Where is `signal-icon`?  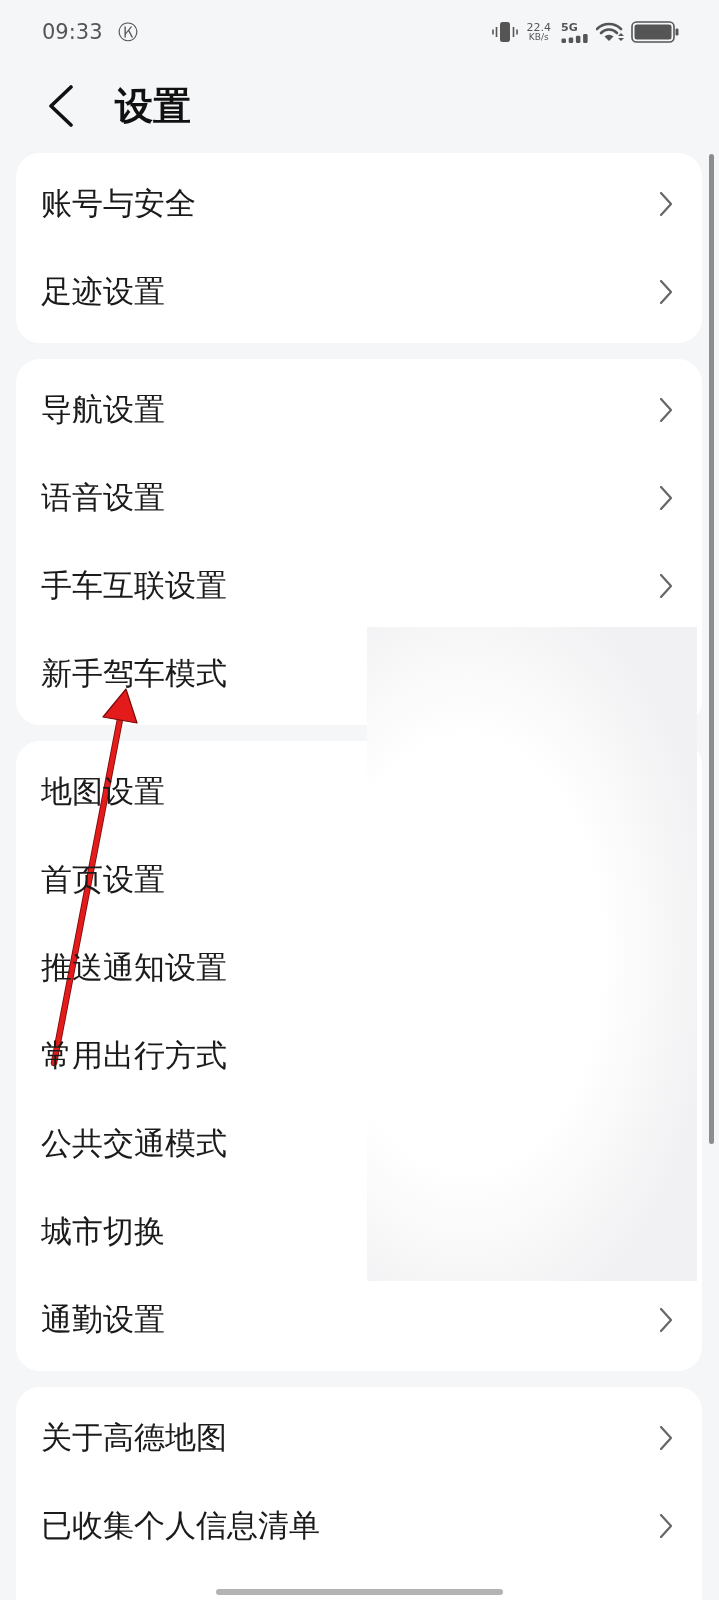
signal-icon is located at coordinates (575, 38).